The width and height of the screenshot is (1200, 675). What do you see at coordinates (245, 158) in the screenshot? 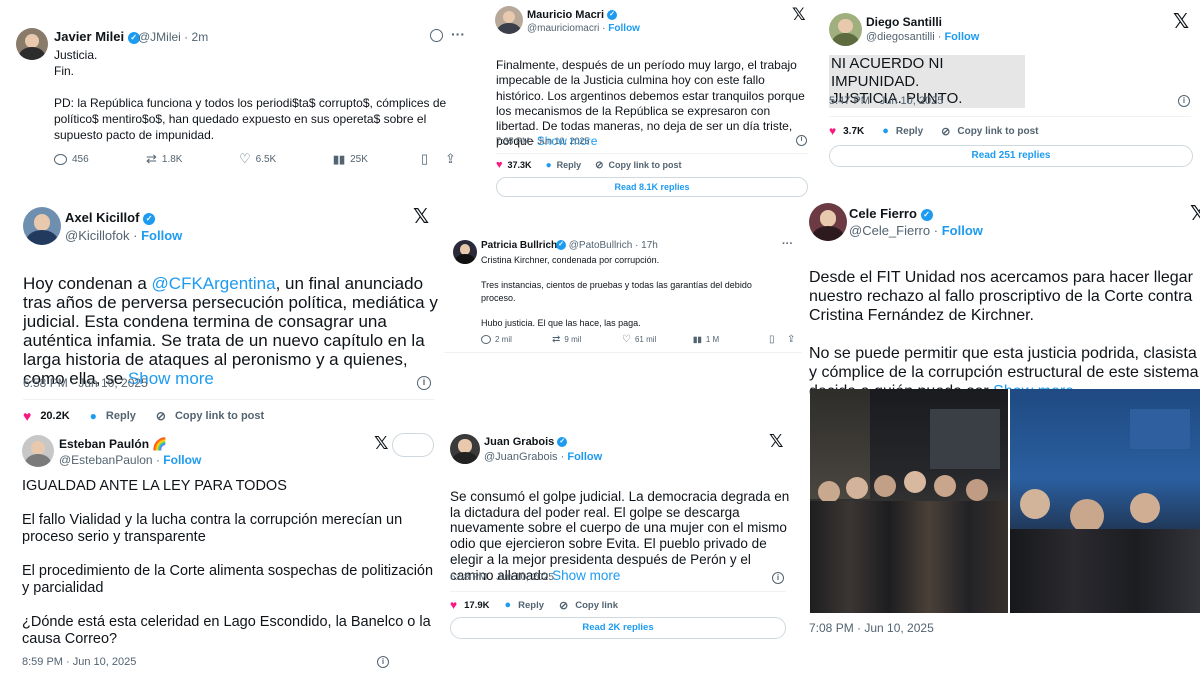
I see `heart-icon: ♡` at bounding box center [245, 158].